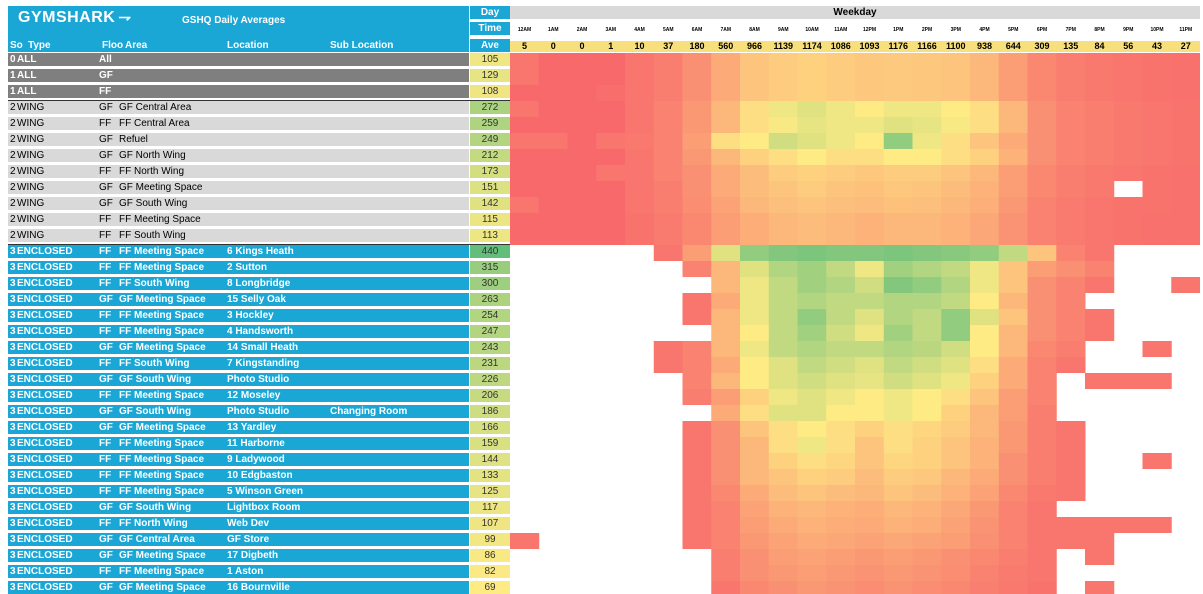  What do you see at coordinates (238, 219) in the screenshot?
I see `table-row: 2 WING FF FF Meeting Space` at bounding box center [238, 219].